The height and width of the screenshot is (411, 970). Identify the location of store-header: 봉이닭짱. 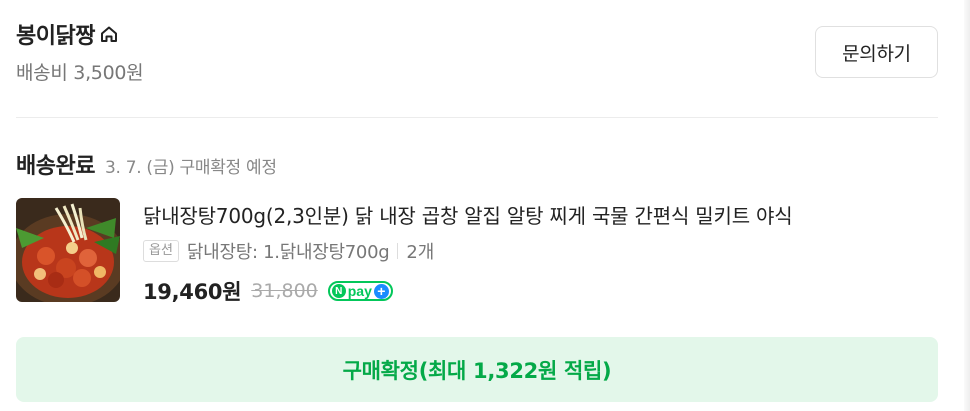
(68, 34).